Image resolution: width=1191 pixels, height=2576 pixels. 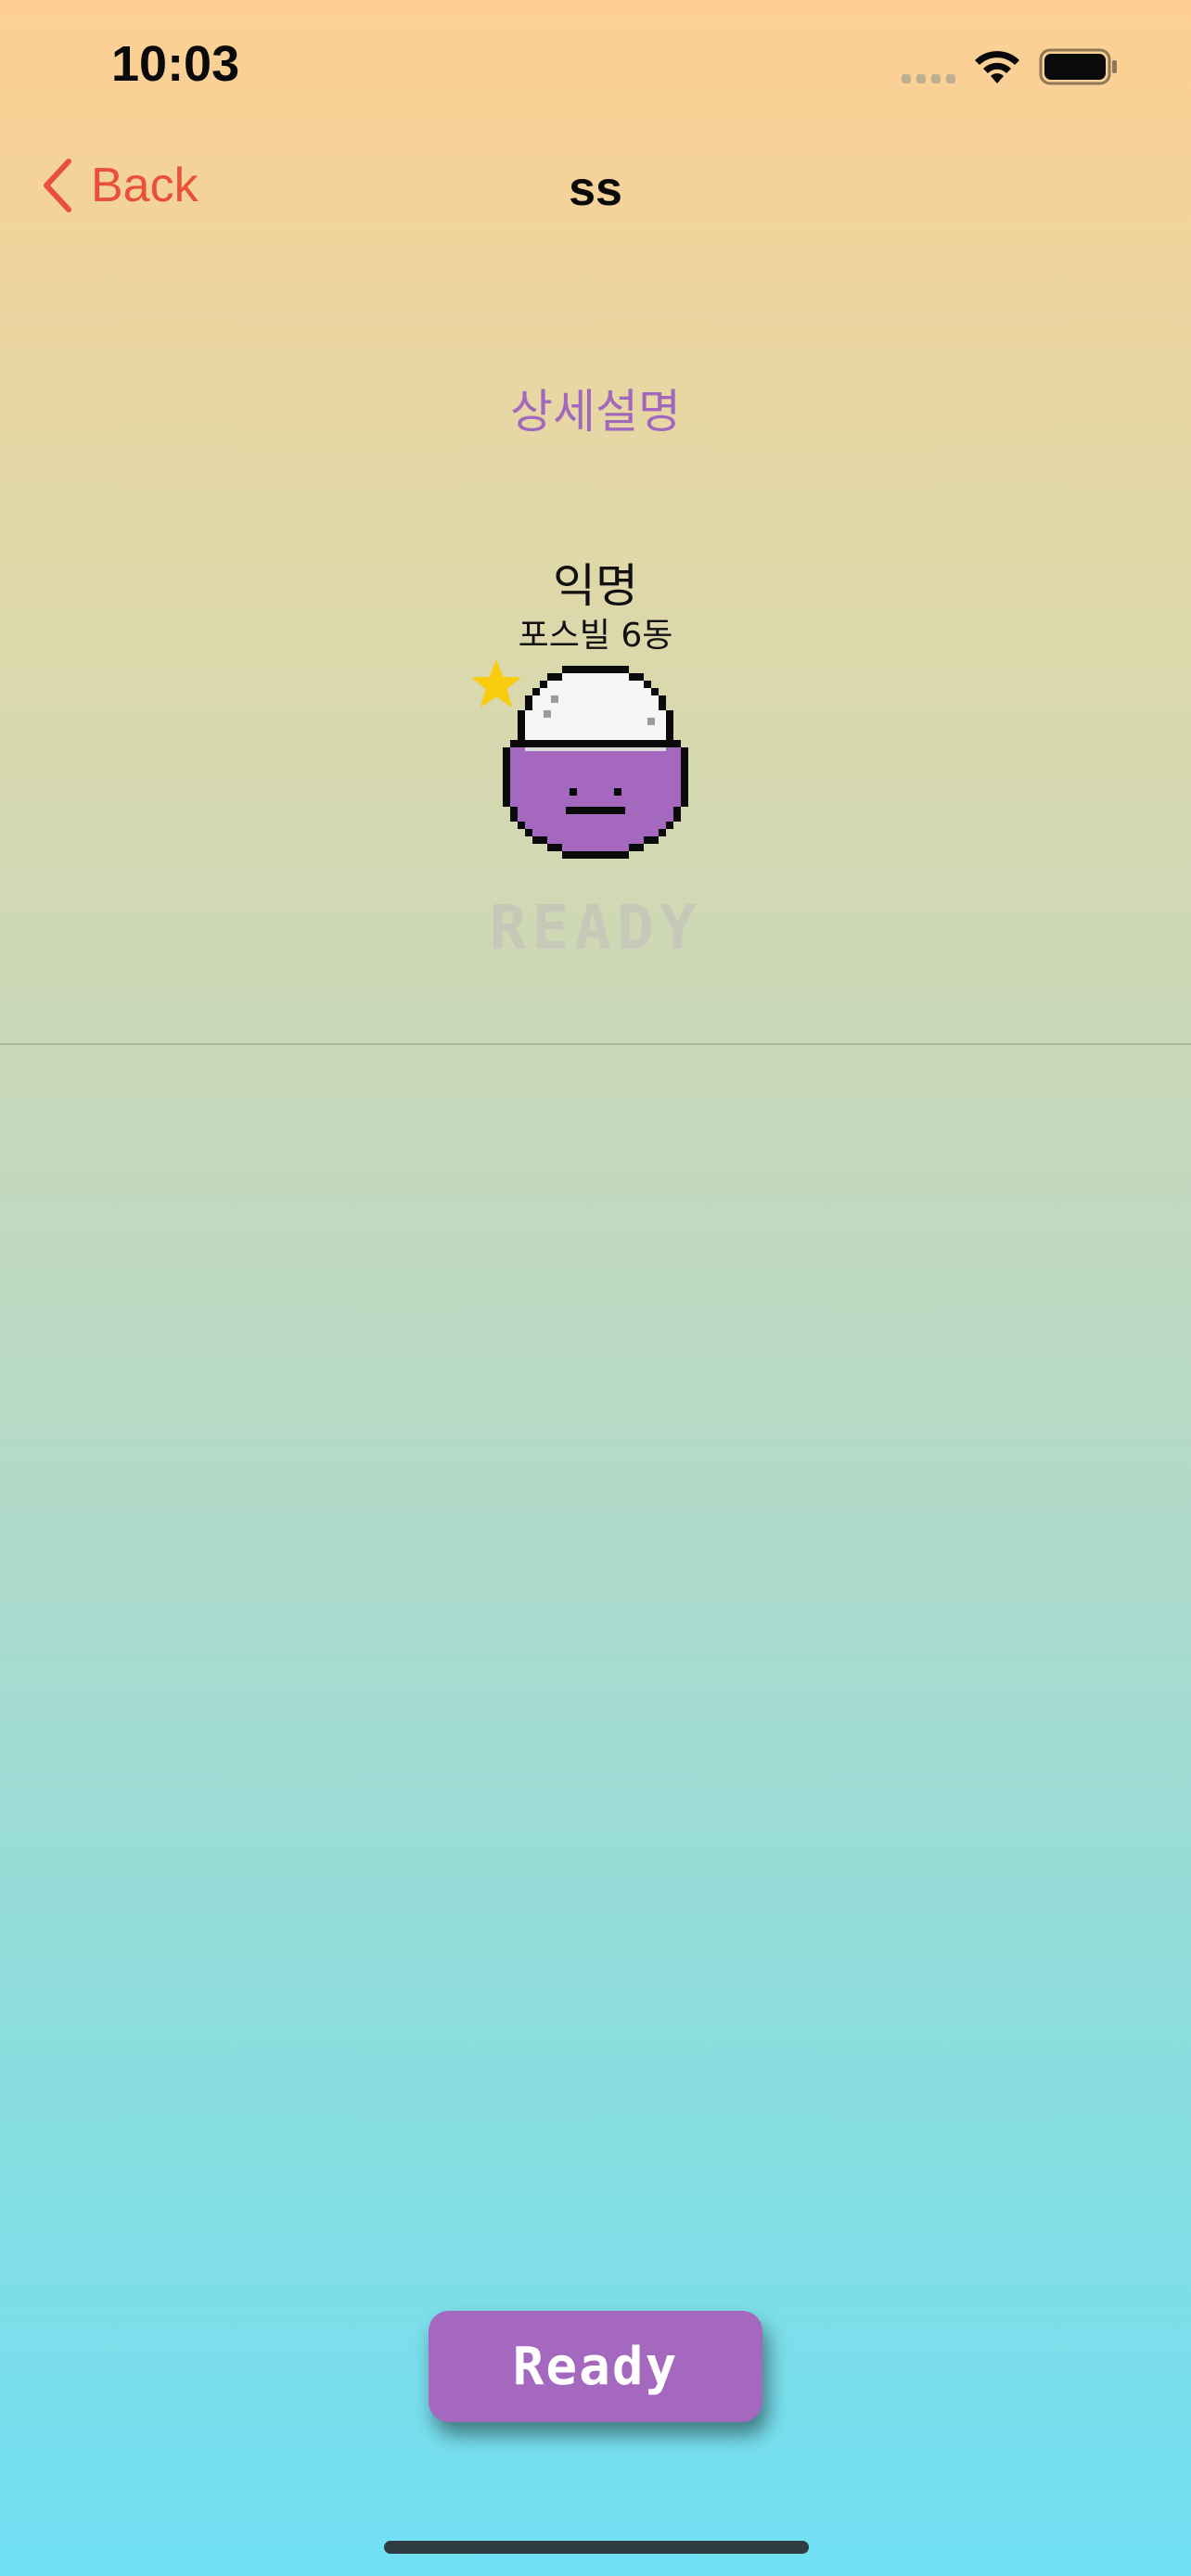 I want to click on navigation-bar: Back ss, so click(x=595, y=190).